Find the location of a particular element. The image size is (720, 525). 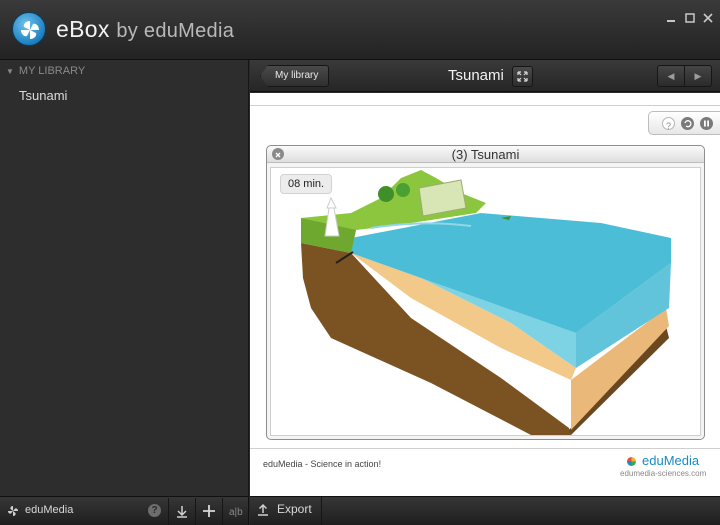

close-icon is located at coordinates (708, 18).